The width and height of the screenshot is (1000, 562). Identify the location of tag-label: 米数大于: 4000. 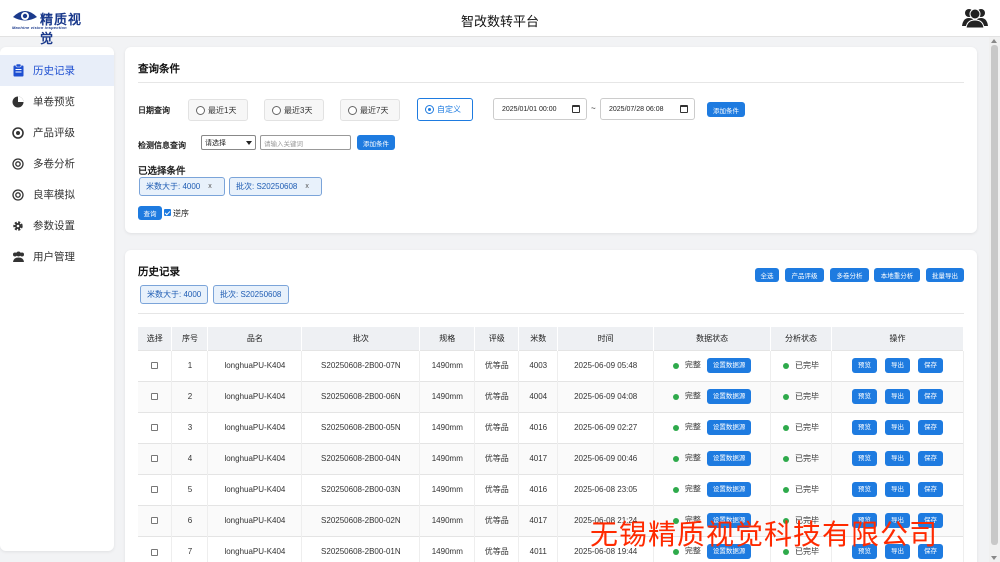
(174, 294).